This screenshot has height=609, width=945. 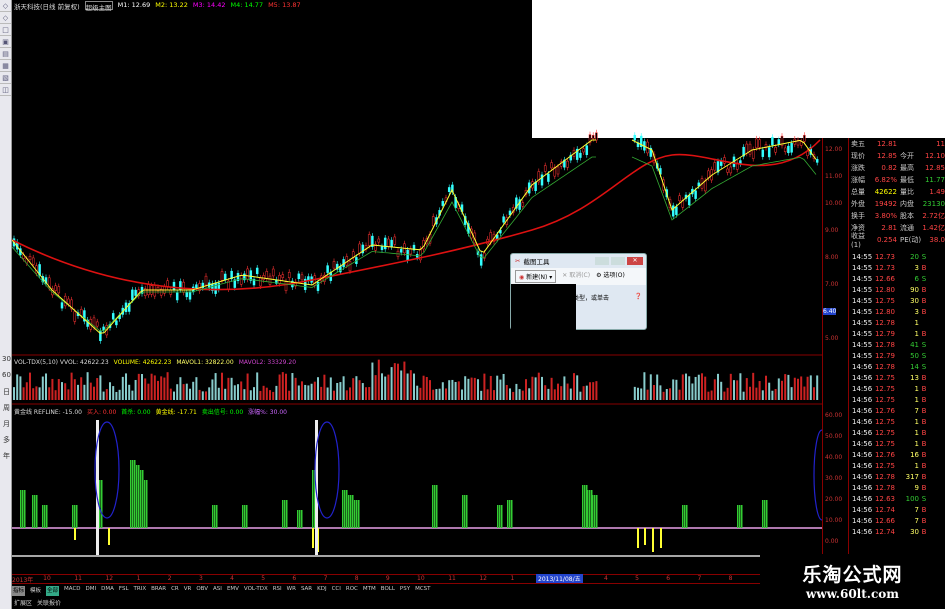 What do you see at coordinates (5, 42) in the screenshot?
I see `toolbar-button: ▣` at bounding box center [5, 42].